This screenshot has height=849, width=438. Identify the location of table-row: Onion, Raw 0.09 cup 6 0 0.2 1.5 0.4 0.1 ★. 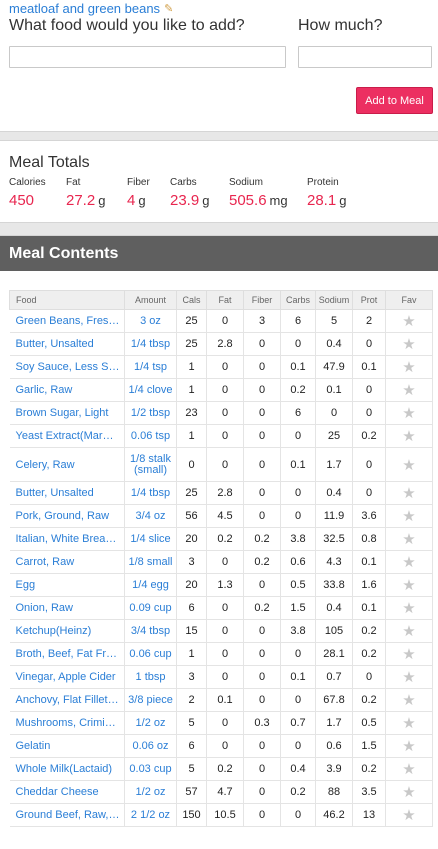
(221, 608).